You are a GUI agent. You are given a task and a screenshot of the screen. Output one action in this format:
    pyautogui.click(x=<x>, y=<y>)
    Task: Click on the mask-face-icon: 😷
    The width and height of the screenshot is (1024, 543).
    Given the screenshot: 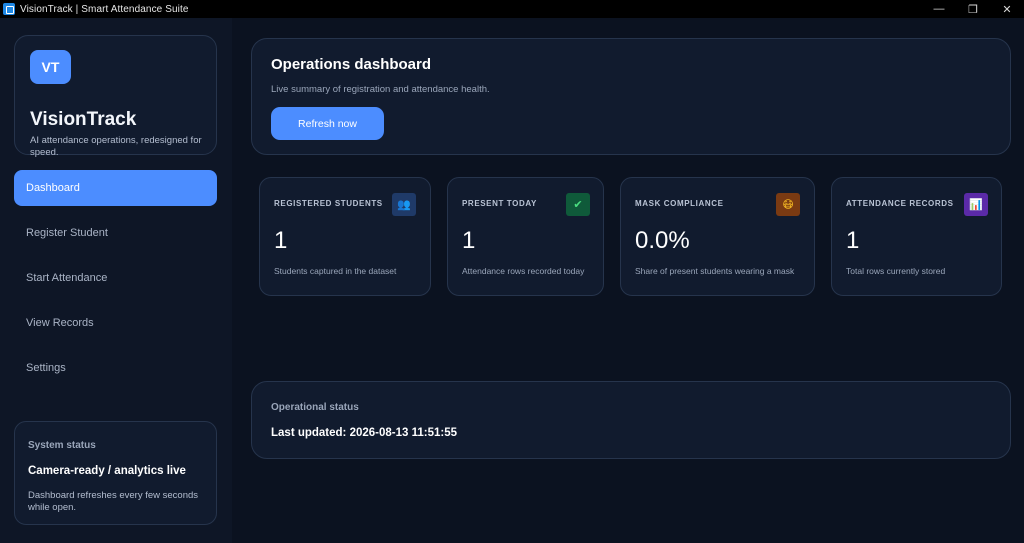 What is the action you would take?
    pyautogui.click(x=788, y=204)
    